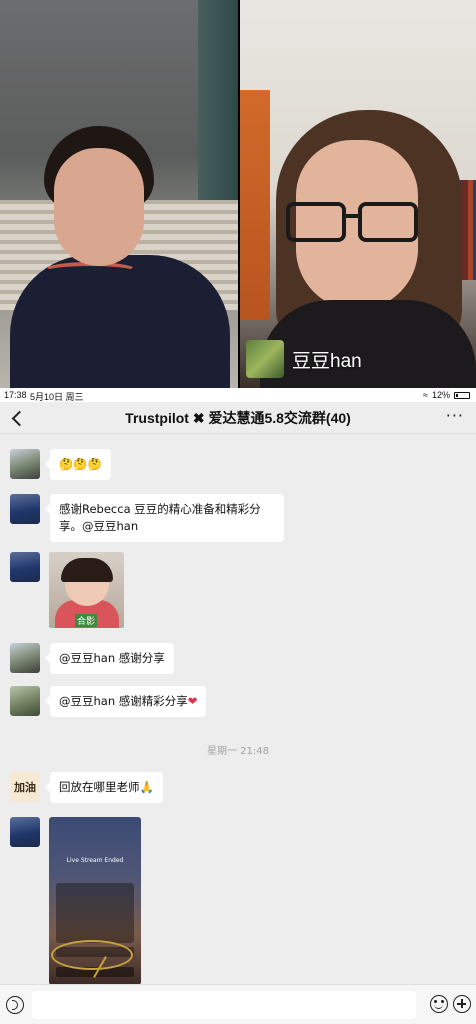 Image resolution: width=476 pixels, height=1024 pixels. What do you see at coordinates (164, 518) in the screenshot?
I see `message-bubble: 感谢Rebecca 豆豆的精心准备和精彩分享。@豆豆han` at bounding box center [164, 518].